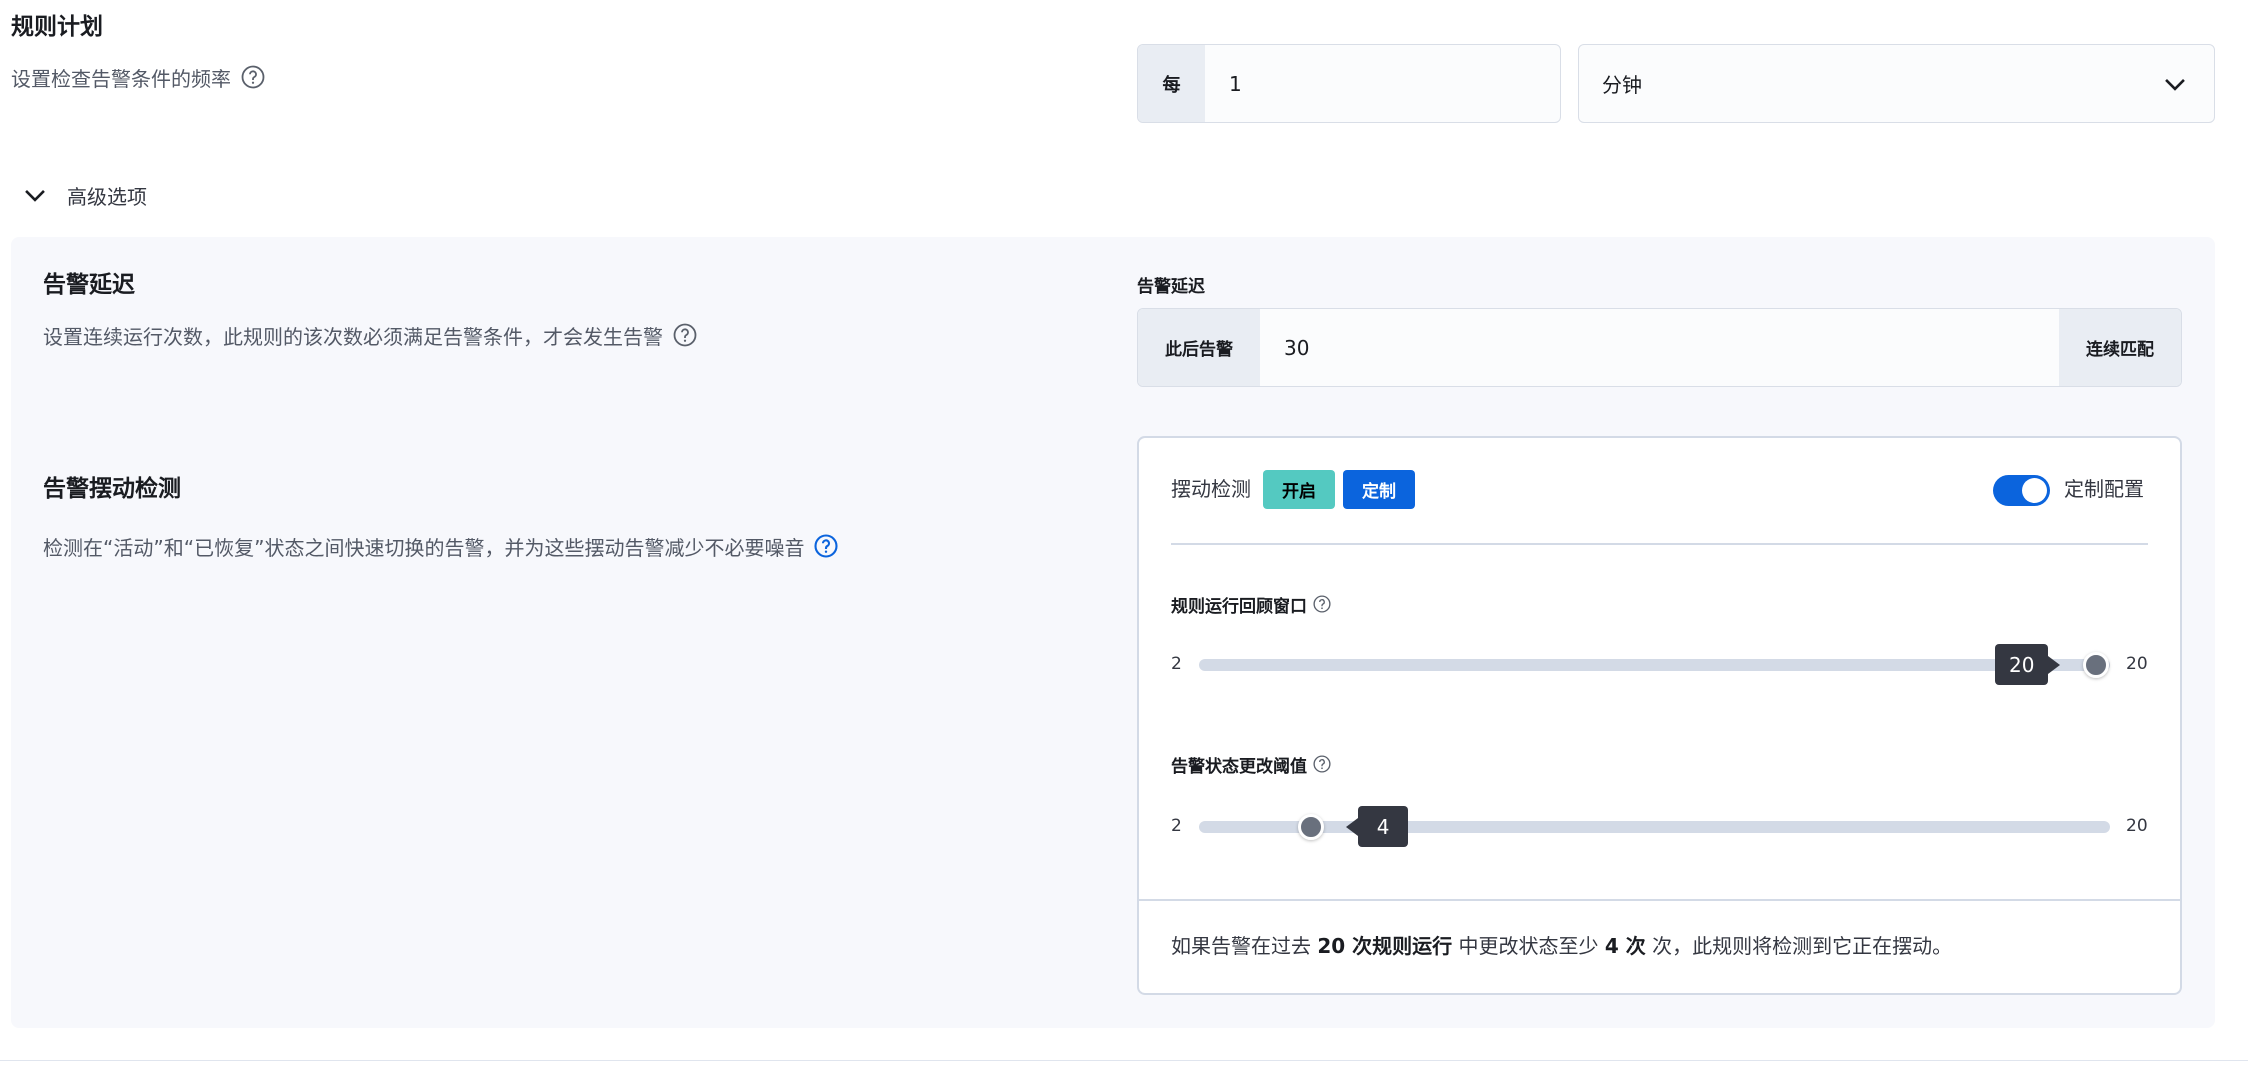 The width and height of the screenshot is (2248, 1066). What do you see at coordinates (1896, 83) in the screenshot?
I see `interval-unit-select: 分钟` at bounding box center [1896, 83].